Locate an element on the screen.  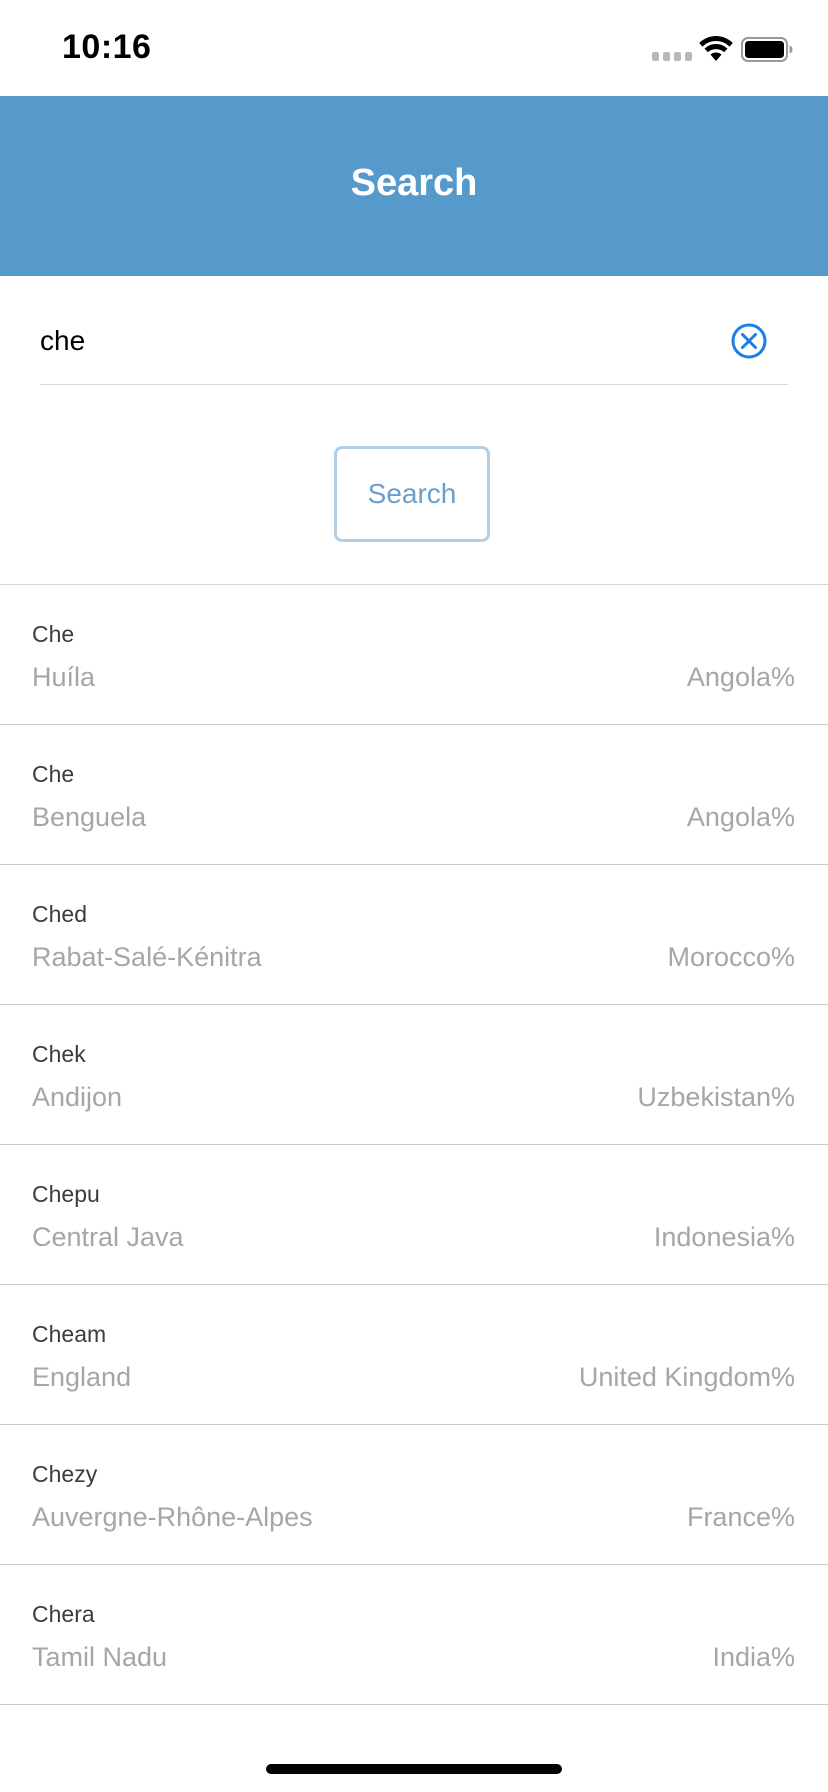
result-region: Tamil Nadu is located at coordinates (100, 1657).